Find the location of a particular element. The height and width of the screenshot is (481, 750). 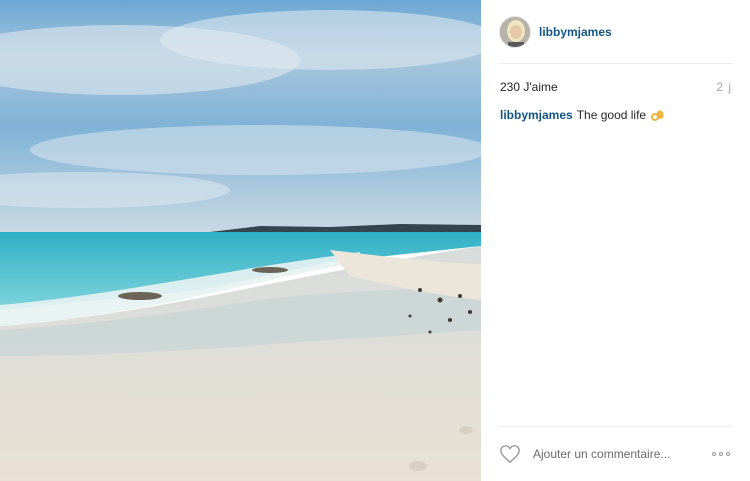

avatar is located at coordinates (515, 32).